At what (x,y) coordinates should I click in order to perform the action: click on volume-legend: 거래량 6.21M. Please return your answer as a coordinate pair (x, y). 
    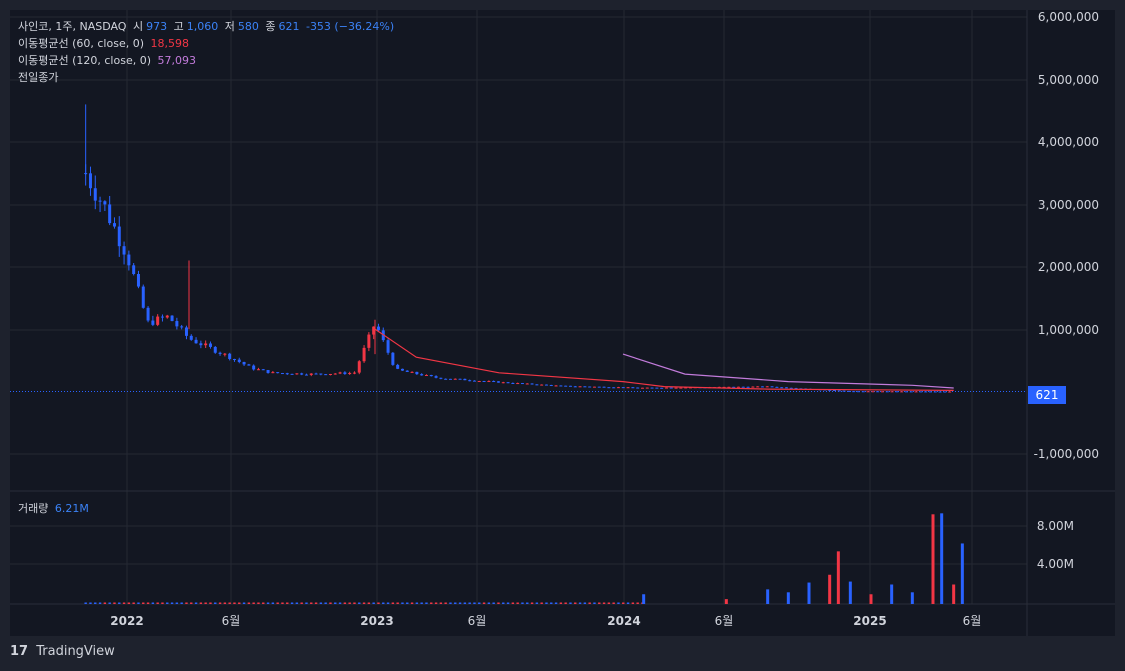
    Looking at the image, I should click on (55, 509).